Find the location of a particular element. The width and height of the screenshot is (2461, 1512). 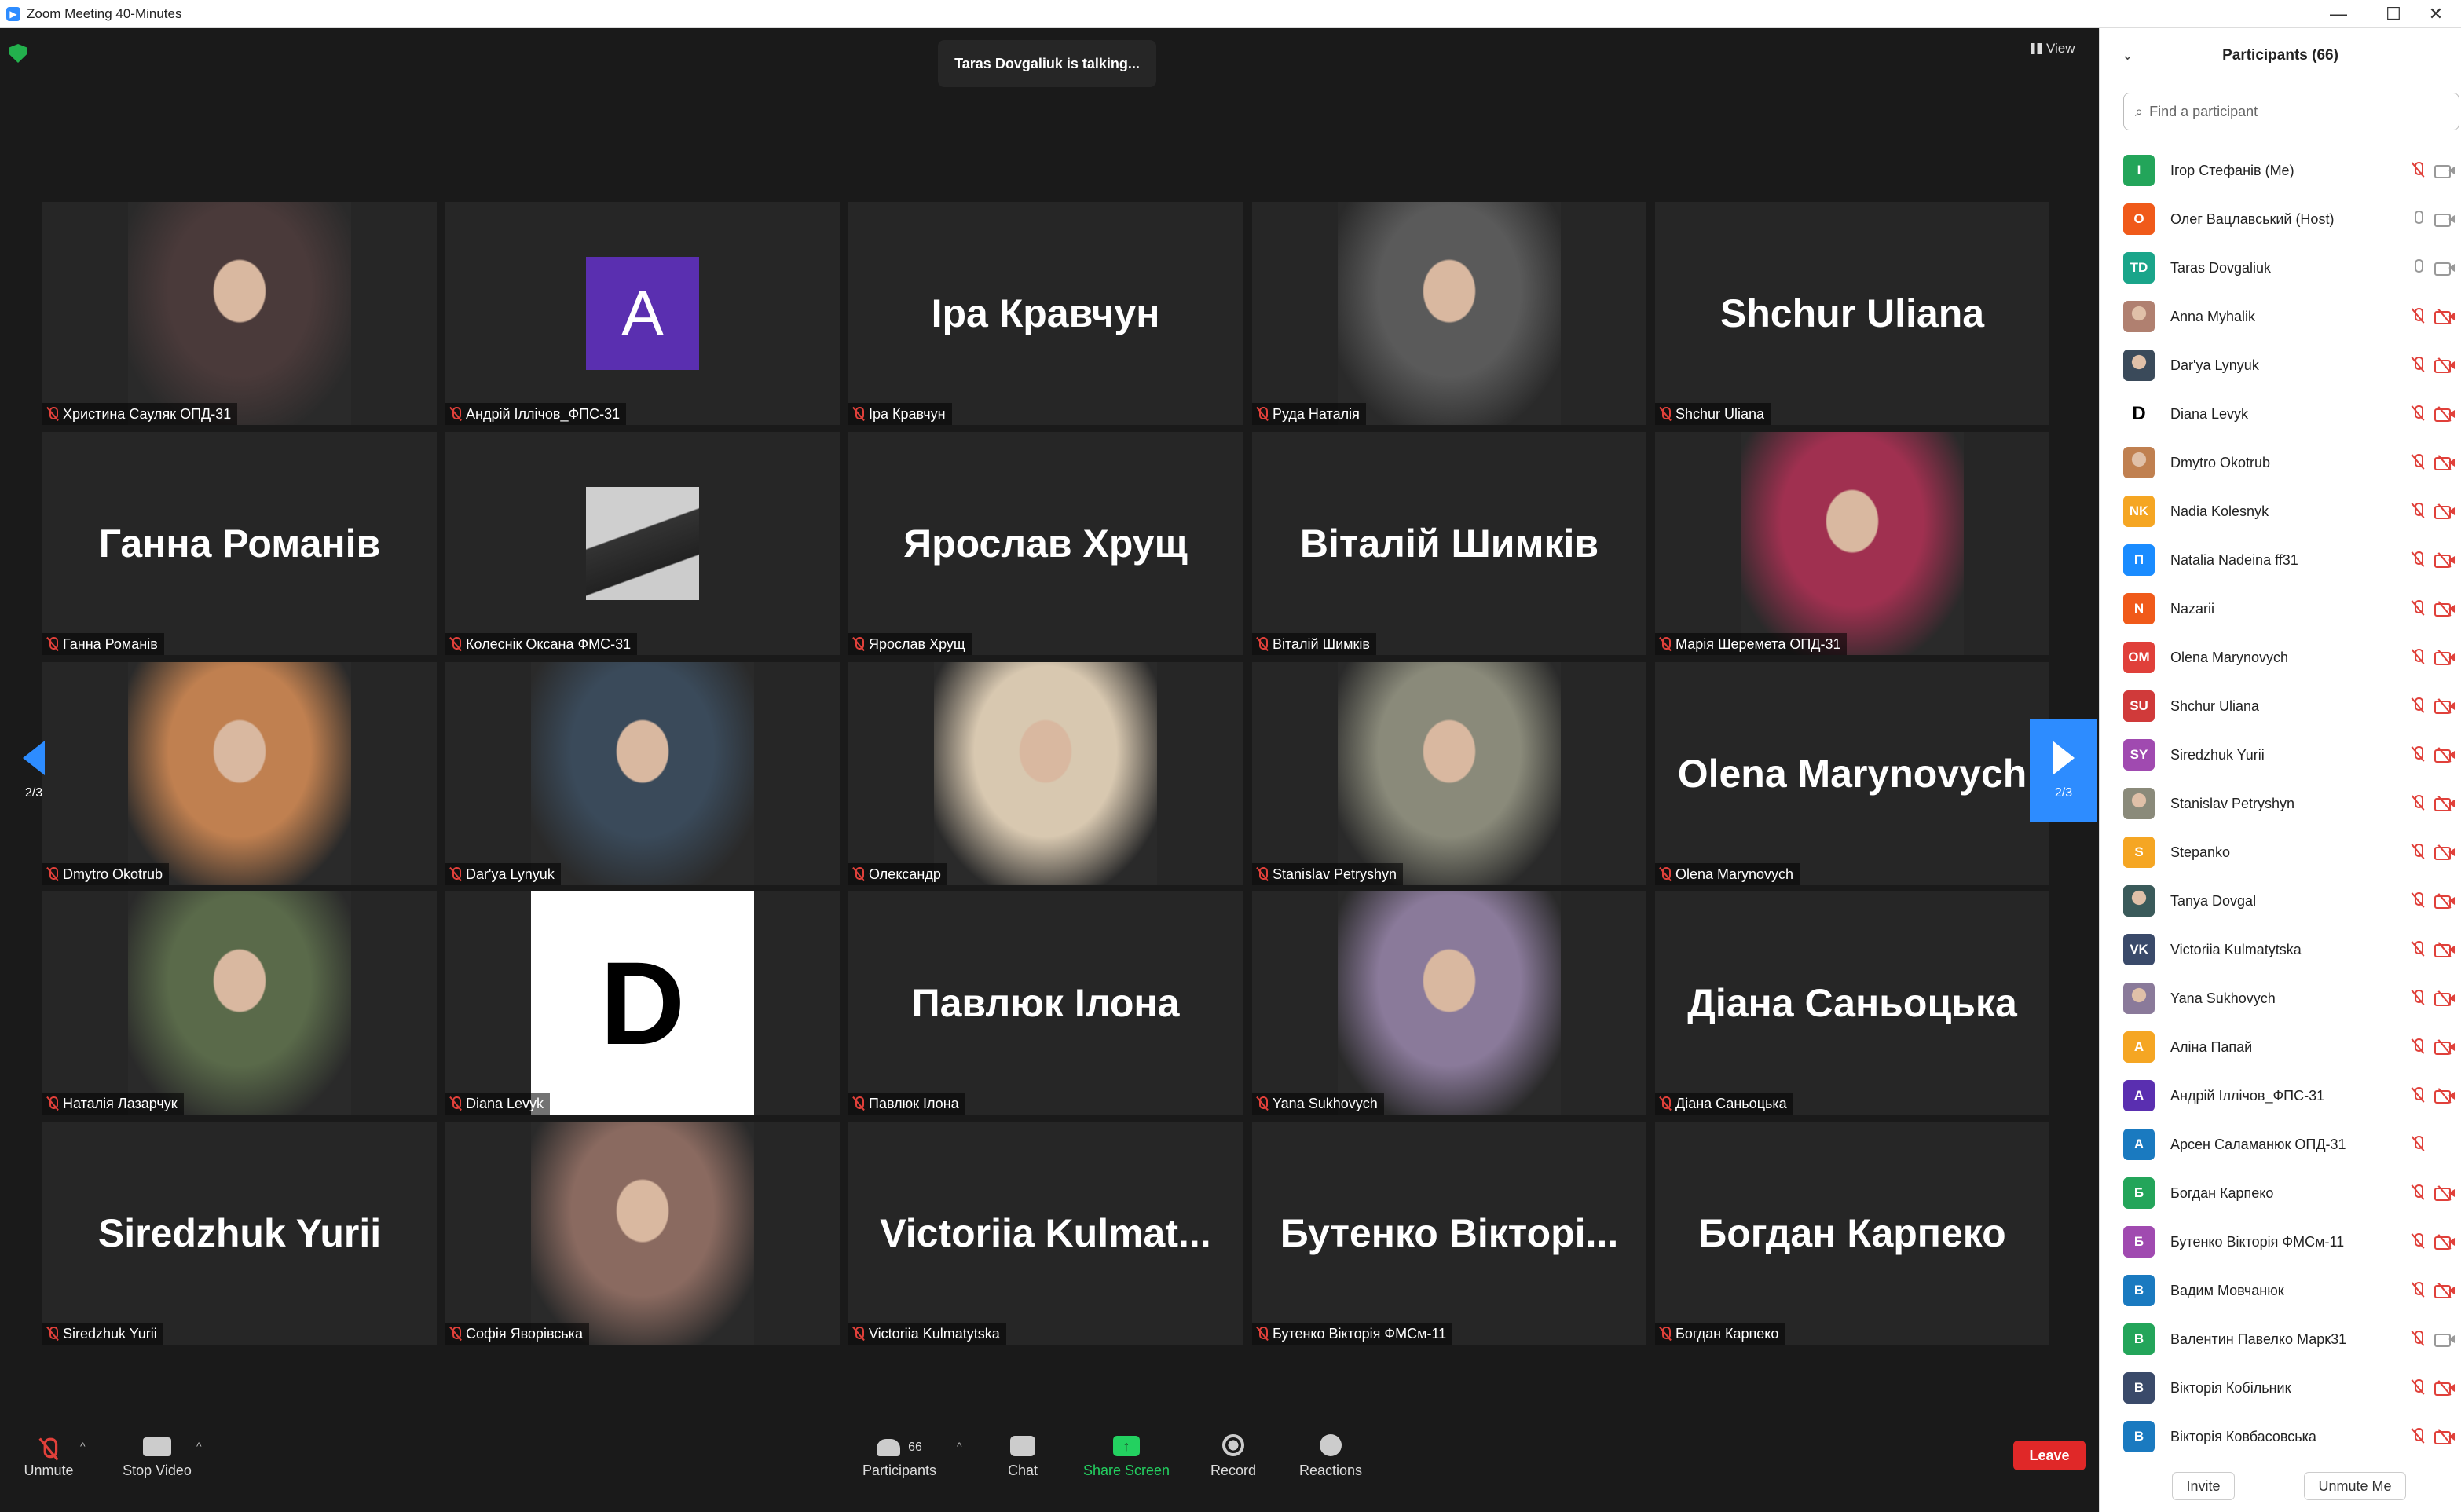

video-tile: Софія Яворівська is located at coordinates (642, 1233).